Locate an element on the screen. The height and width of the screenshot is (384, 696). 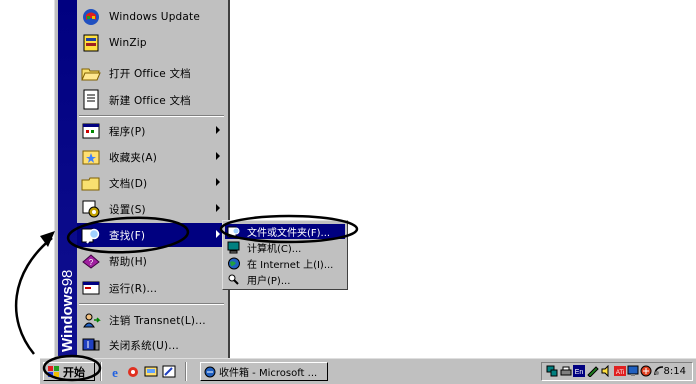
menu-item-winzip: WinZip is located at coordinates (151, 43).